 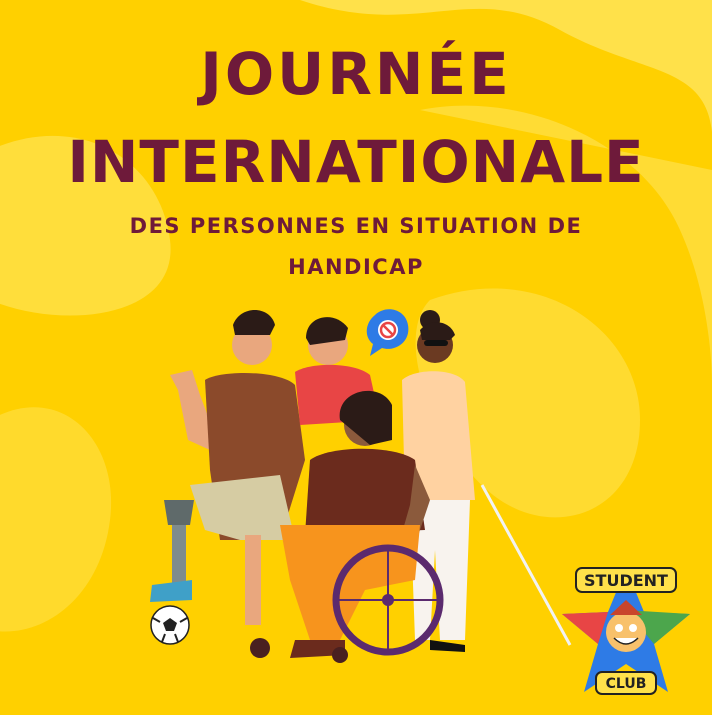 I want to click on logo-bottom-text: CLUB, so click(x=626, y=684).